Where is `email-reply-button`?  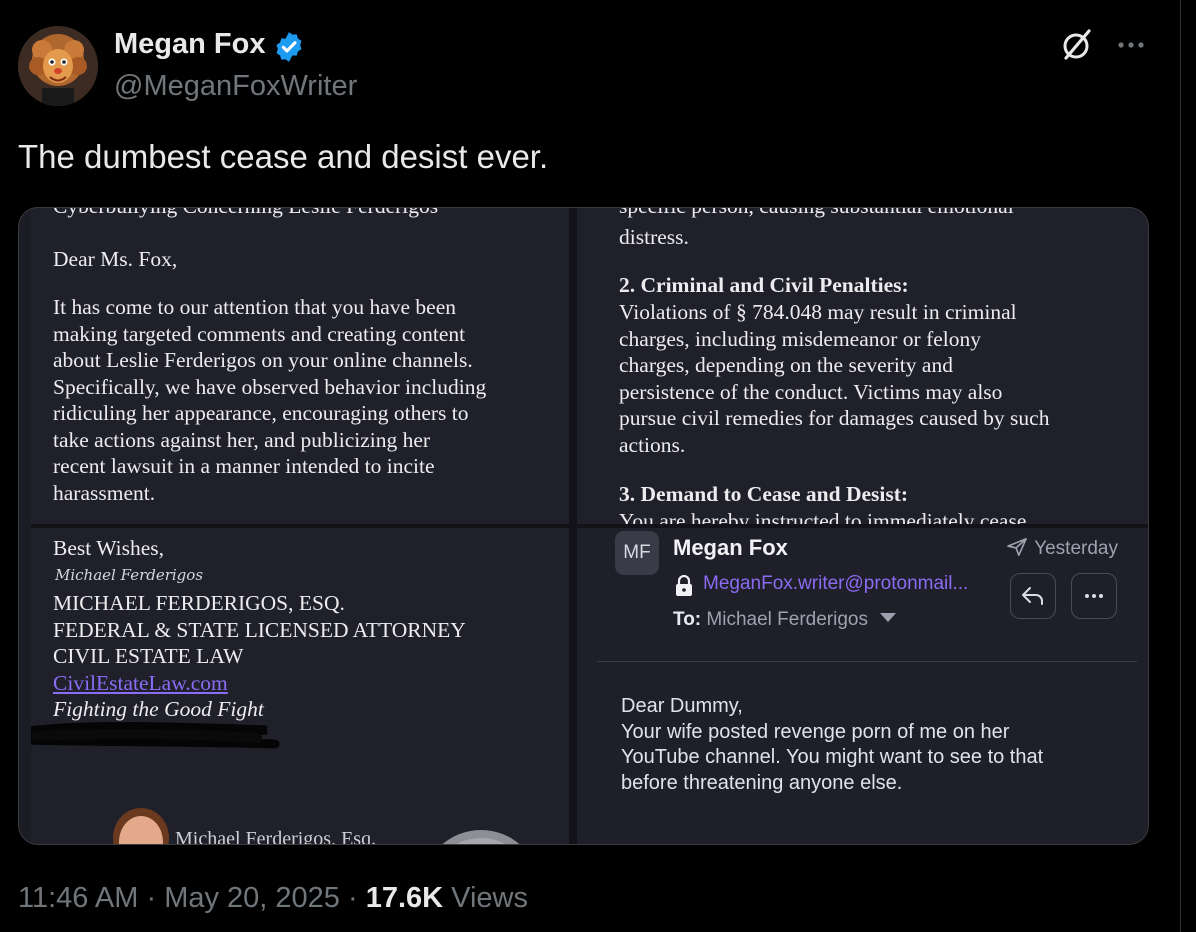 email-reply-button is located at coordinates (1033, 596).